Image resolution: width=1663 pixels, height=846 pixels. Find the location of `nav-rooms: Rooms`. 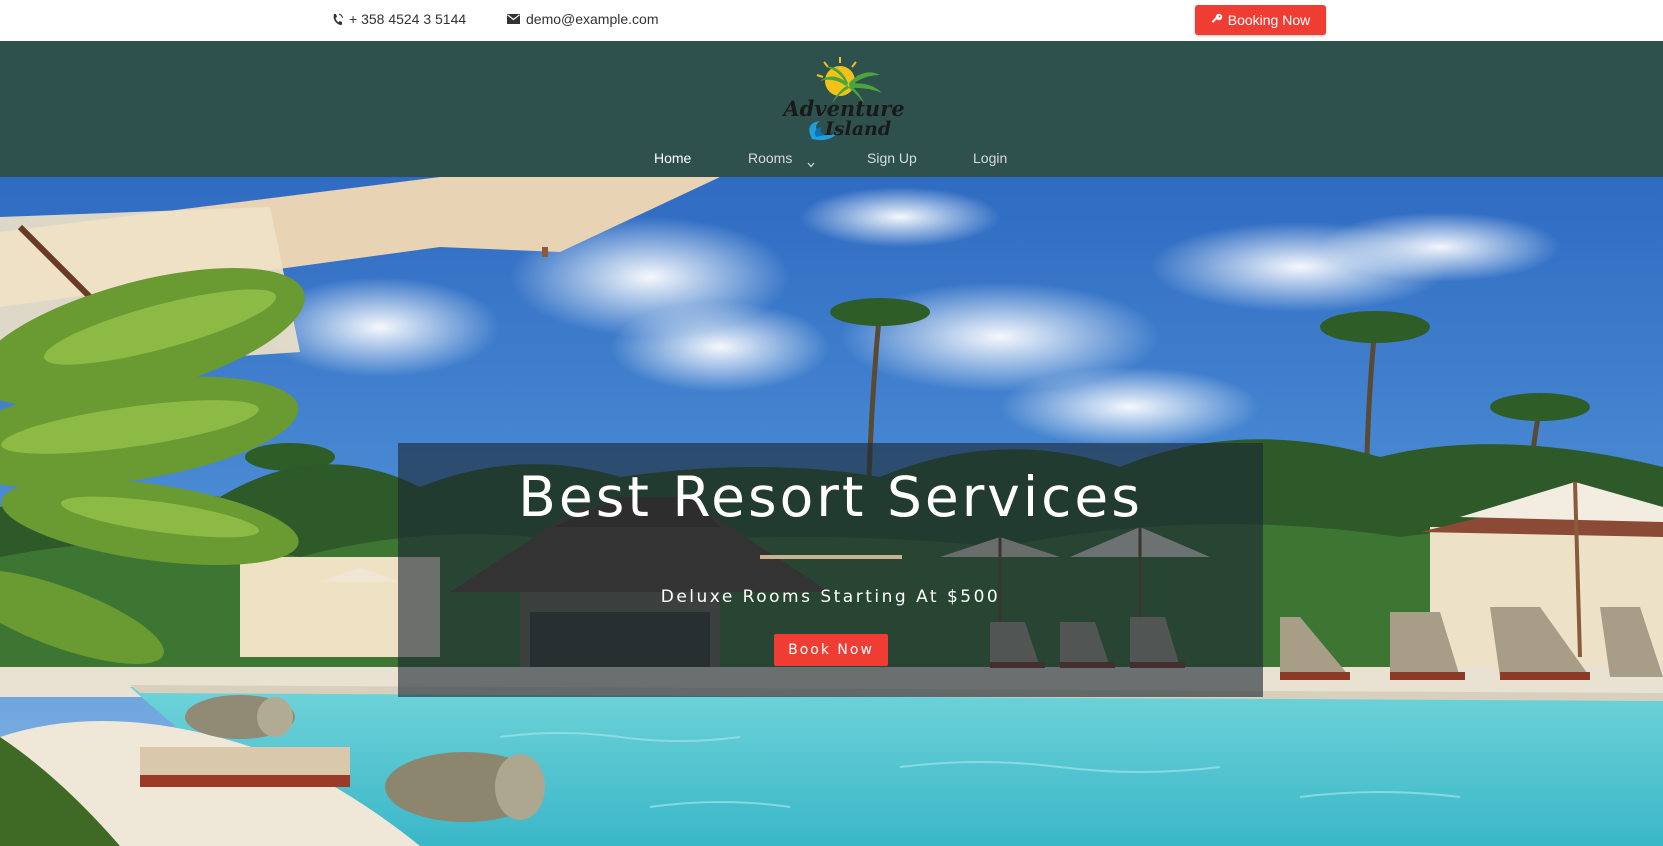

nav-rooms: Rooms is located at coordinates (770, 158).